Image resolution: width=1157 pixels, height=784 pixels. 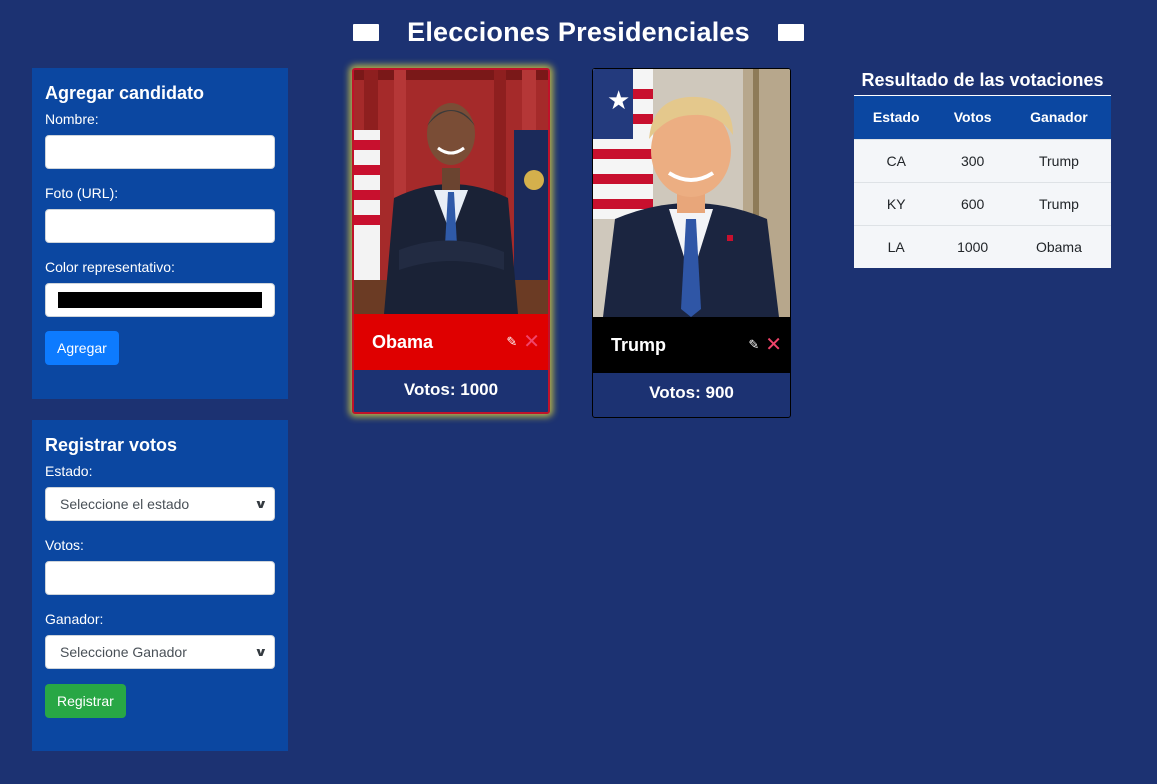 What do you see at coordinates (160, 578) in the screenshot?
I see `votes-input` at bounding box center [160, 578].